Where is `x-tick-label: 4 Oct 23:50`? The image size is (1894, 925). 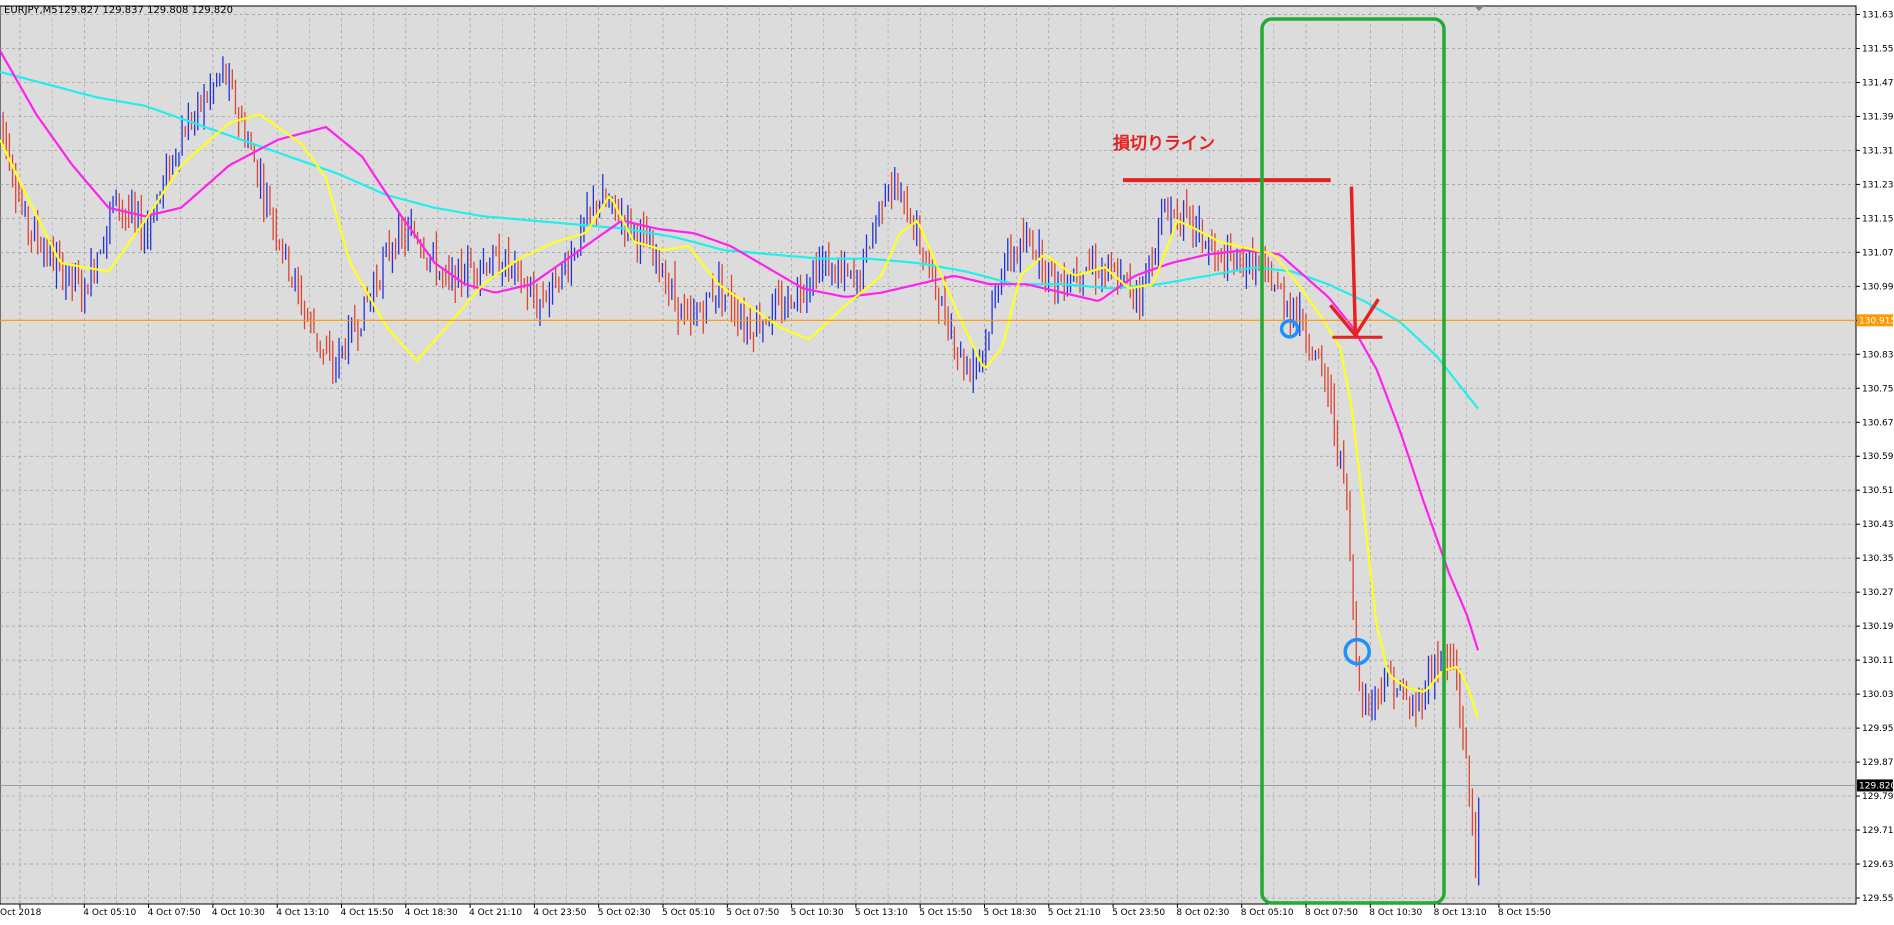 x-tick-label: 4 Oct 23:50 is located at coordinates (559, 913).